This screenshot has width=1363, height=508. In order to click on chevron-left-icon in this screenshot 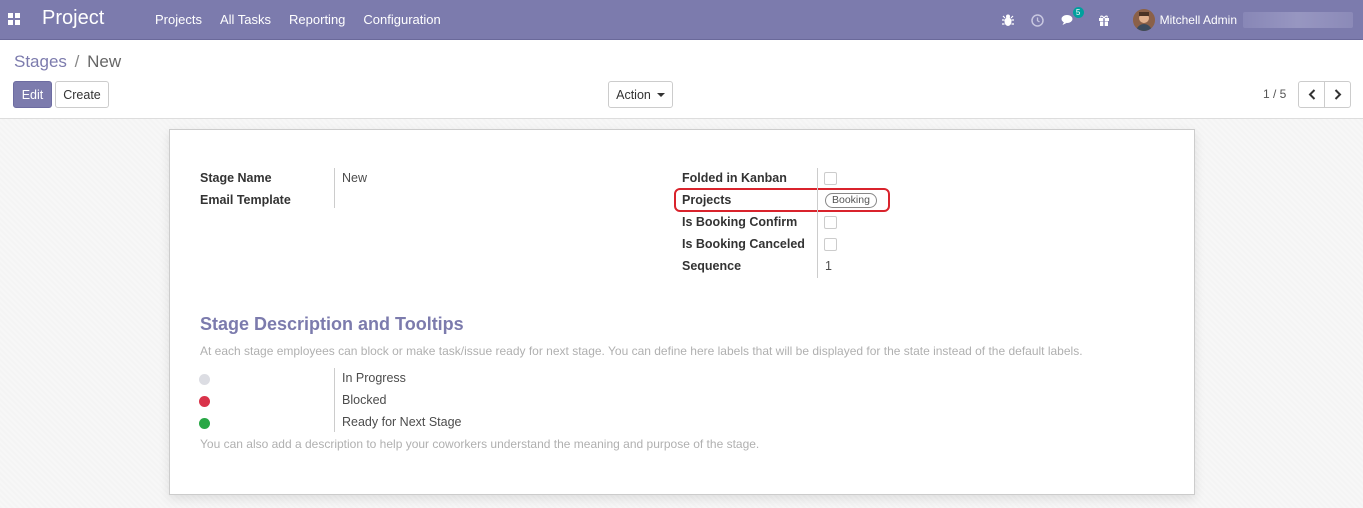, I will do `click(1311, 94)`.